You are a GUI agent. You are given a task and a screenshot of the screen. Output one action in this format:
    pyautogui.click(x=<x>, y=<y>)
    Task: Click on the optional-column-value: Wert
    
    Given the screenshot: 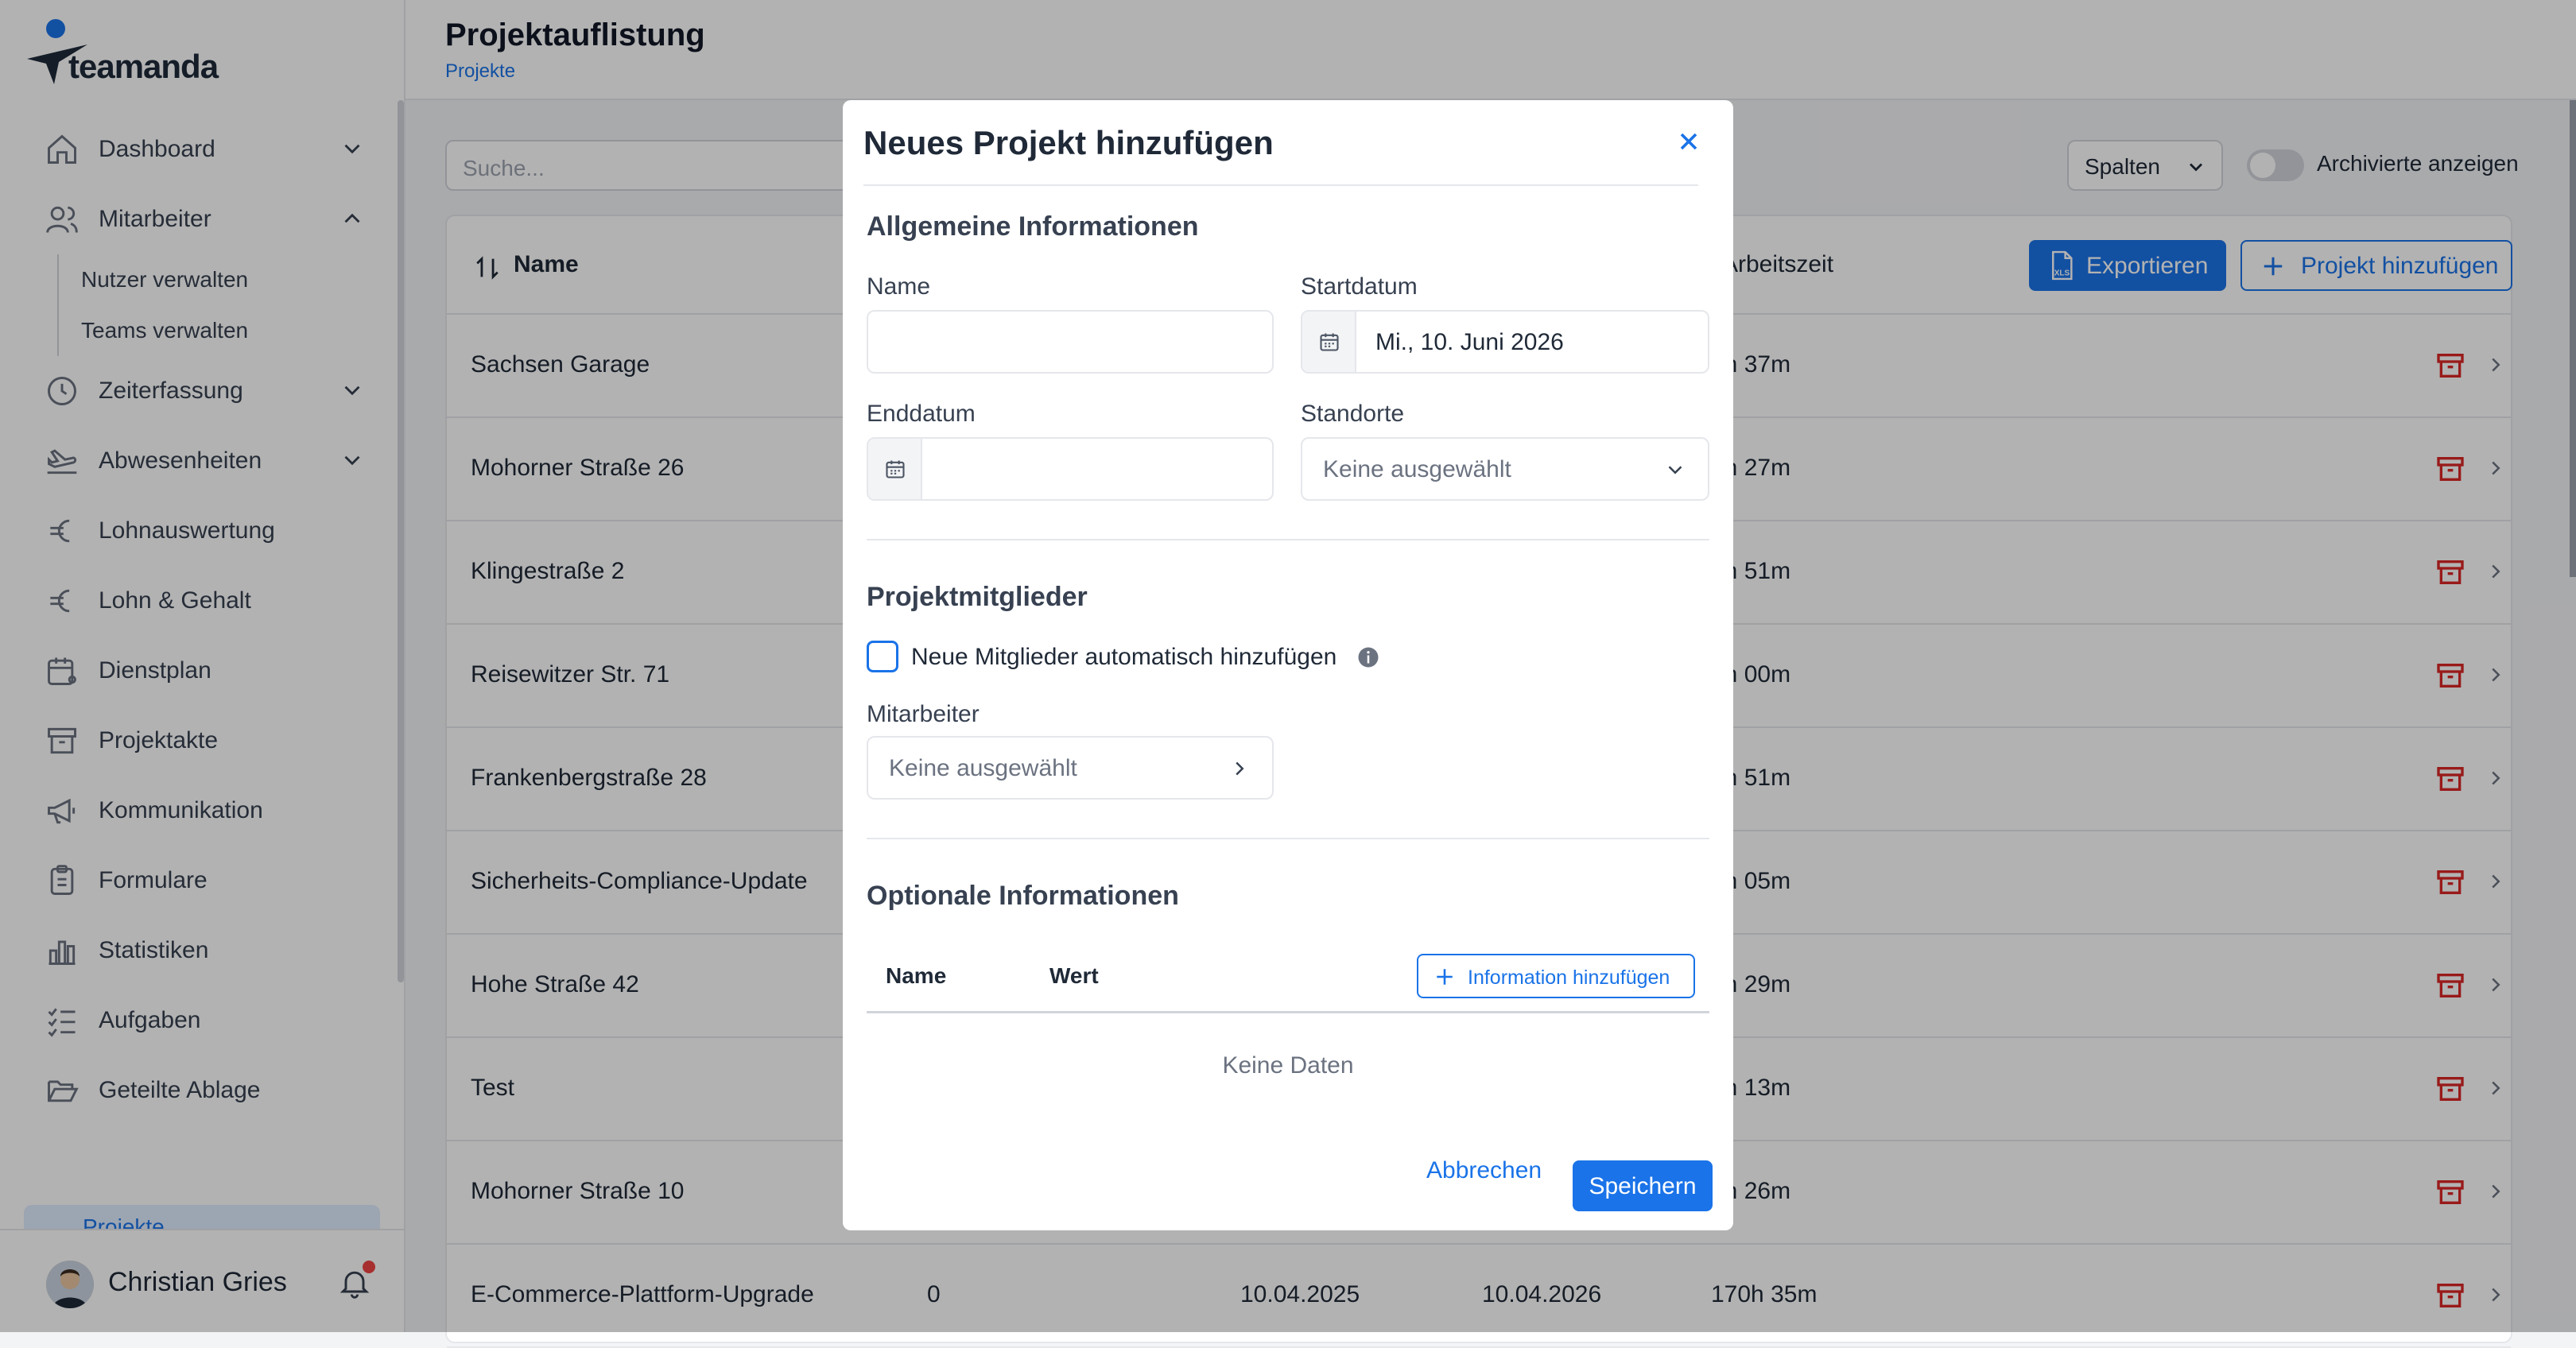 What is the action you would take?
    pyautogui.click(x=1074, y=975)
    